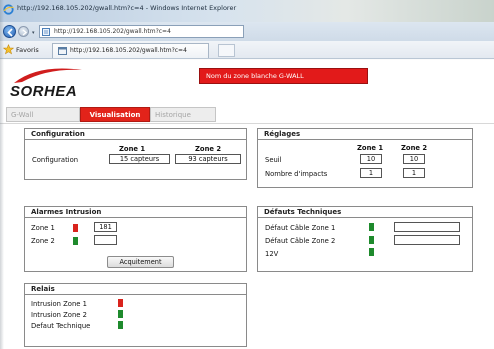  I want to click on configuration-row-label: Configuration, so click(55, 160).